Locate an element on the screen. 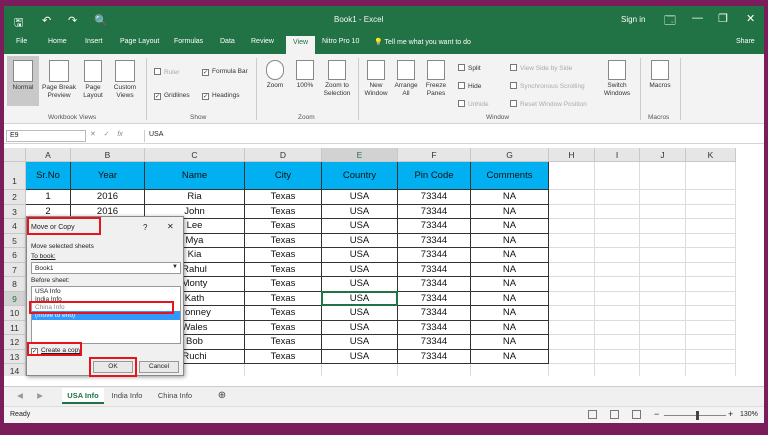 Image resolution: width=768 pixels, height=435 pixels. table-cell: 1 is located at coordinates (48, 197).